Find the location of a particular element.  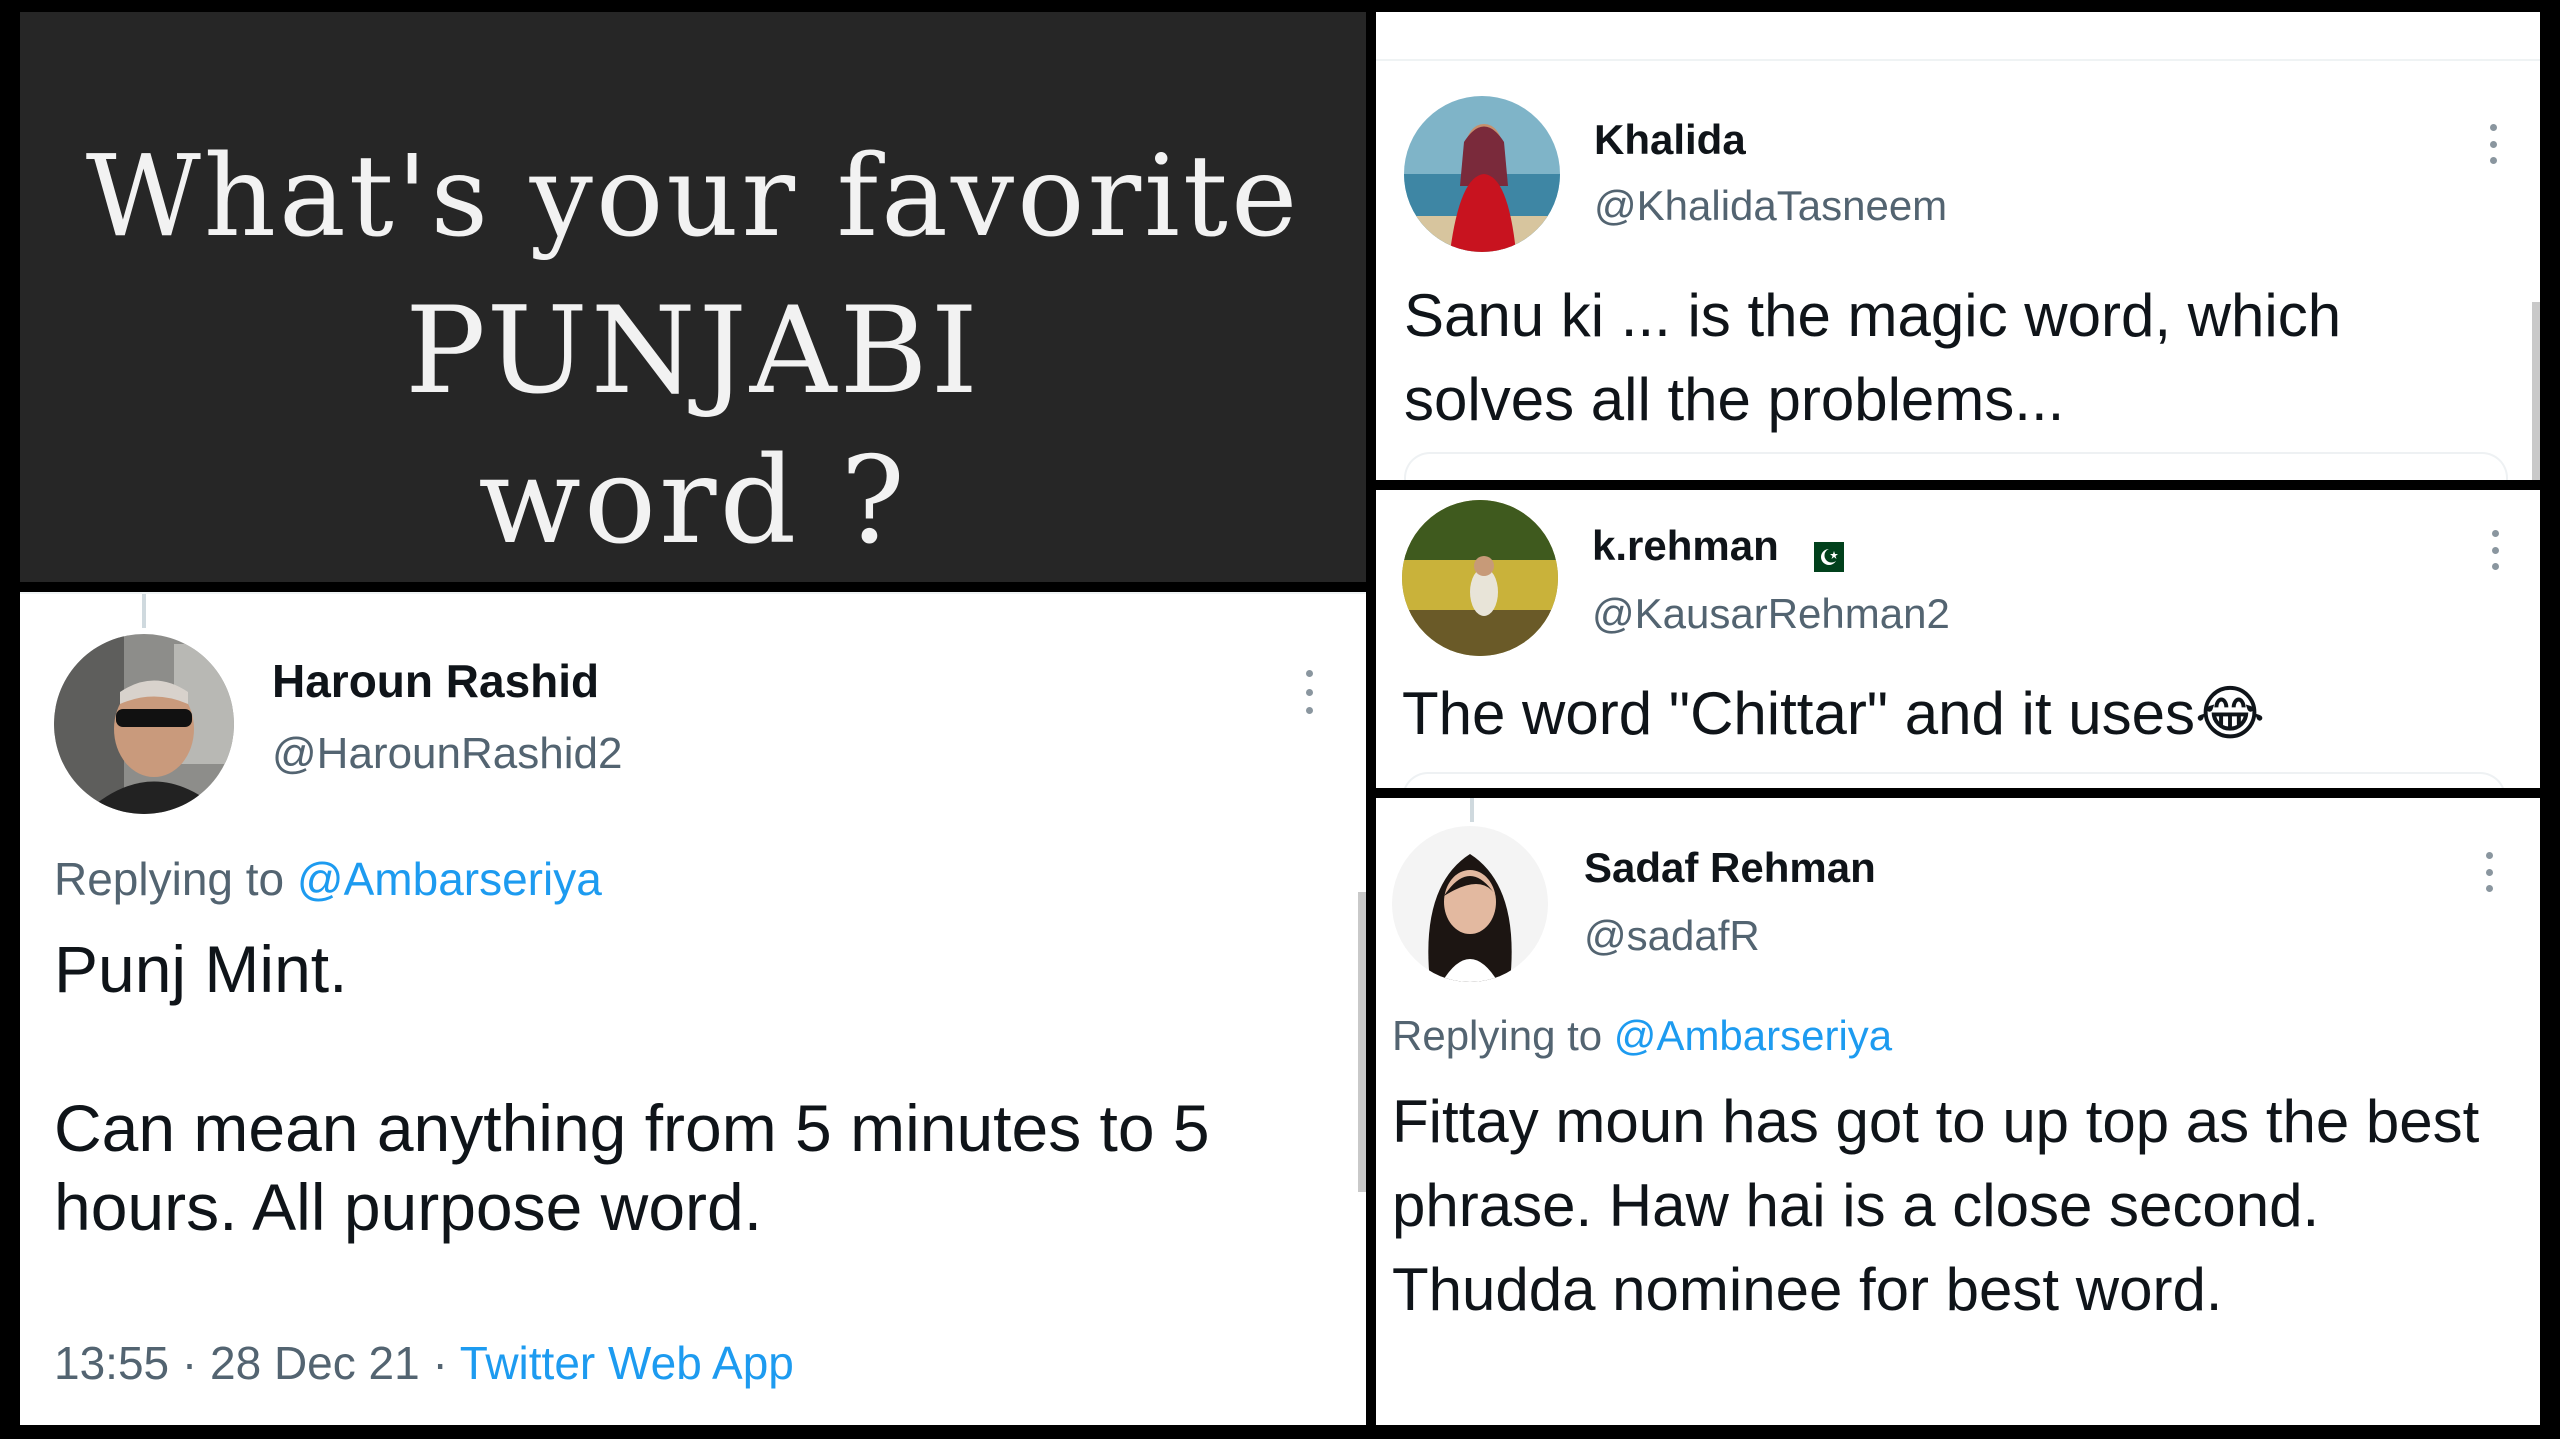

author-name: Sadaf Rehman is located at coordinates (1730, 868).